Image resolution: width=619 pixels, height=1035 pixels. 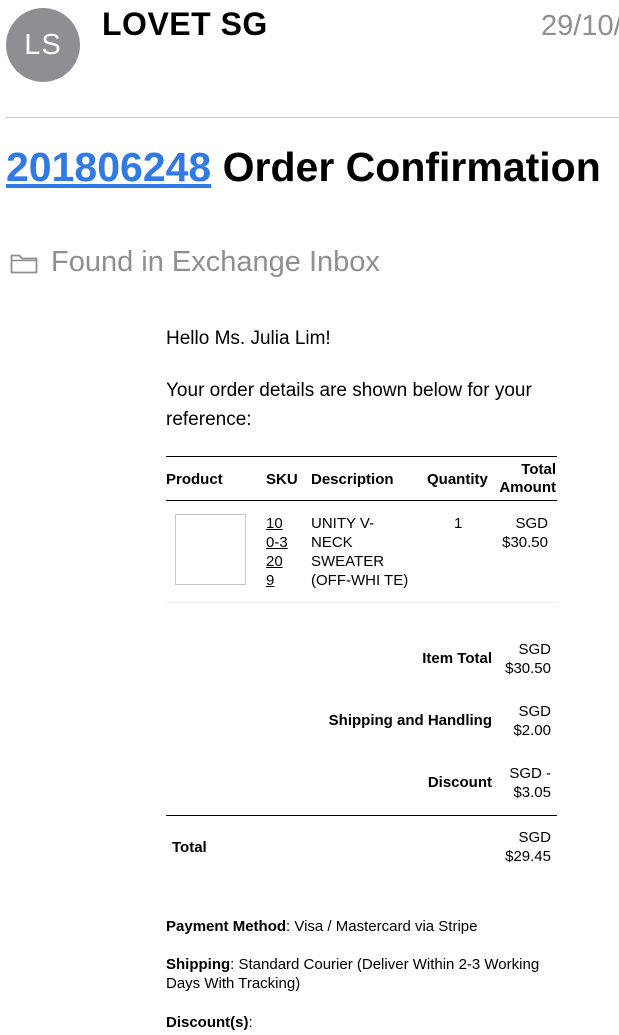 What do you see at coordinates (210, 549) in the screenshot?
I see `product-image` at bounding box center [210, 549].